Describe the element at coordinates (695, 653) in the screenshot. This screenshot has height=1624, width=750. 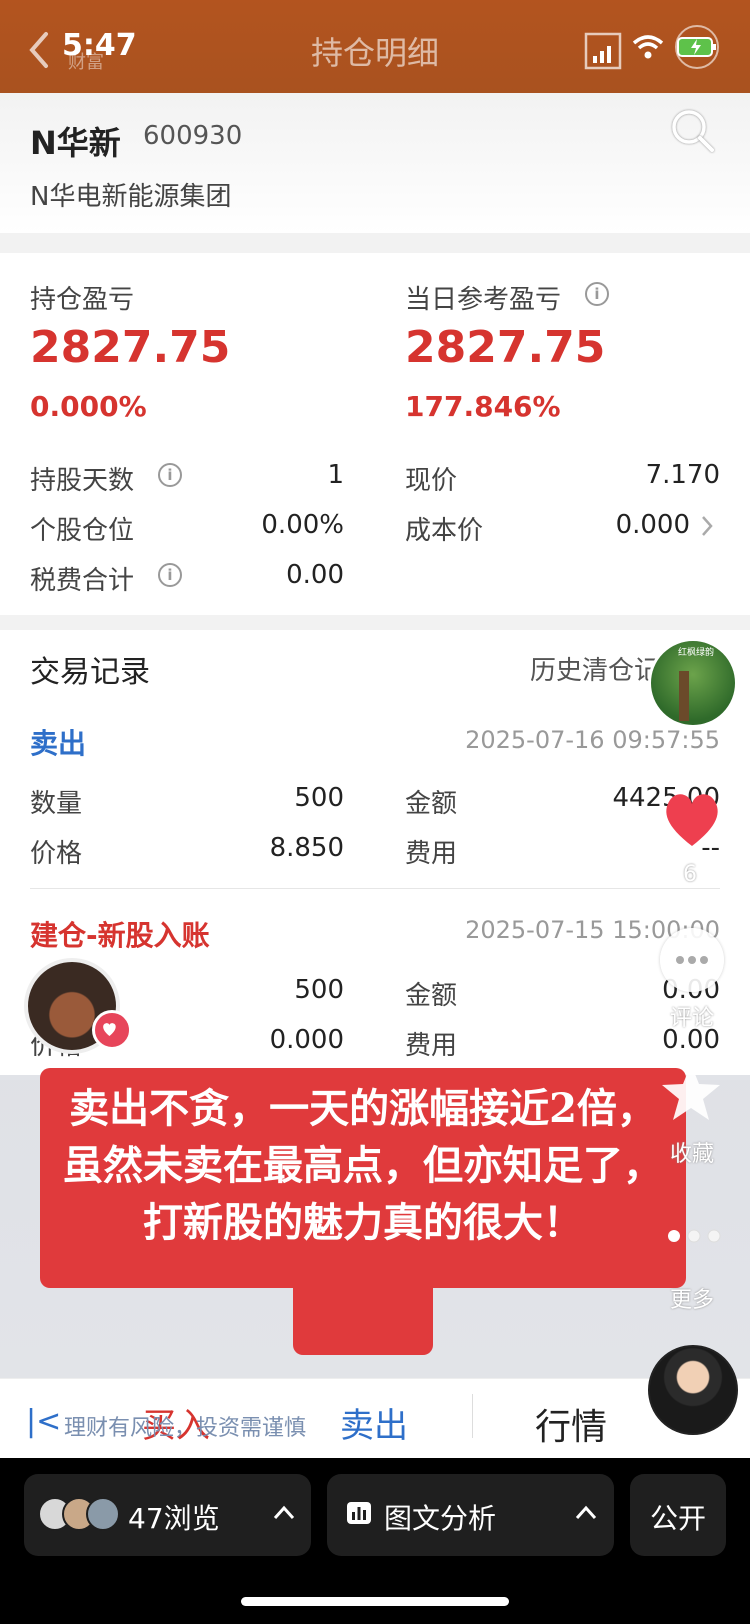
I see `creator-avatar-text: 红枫绿韵` at that location.